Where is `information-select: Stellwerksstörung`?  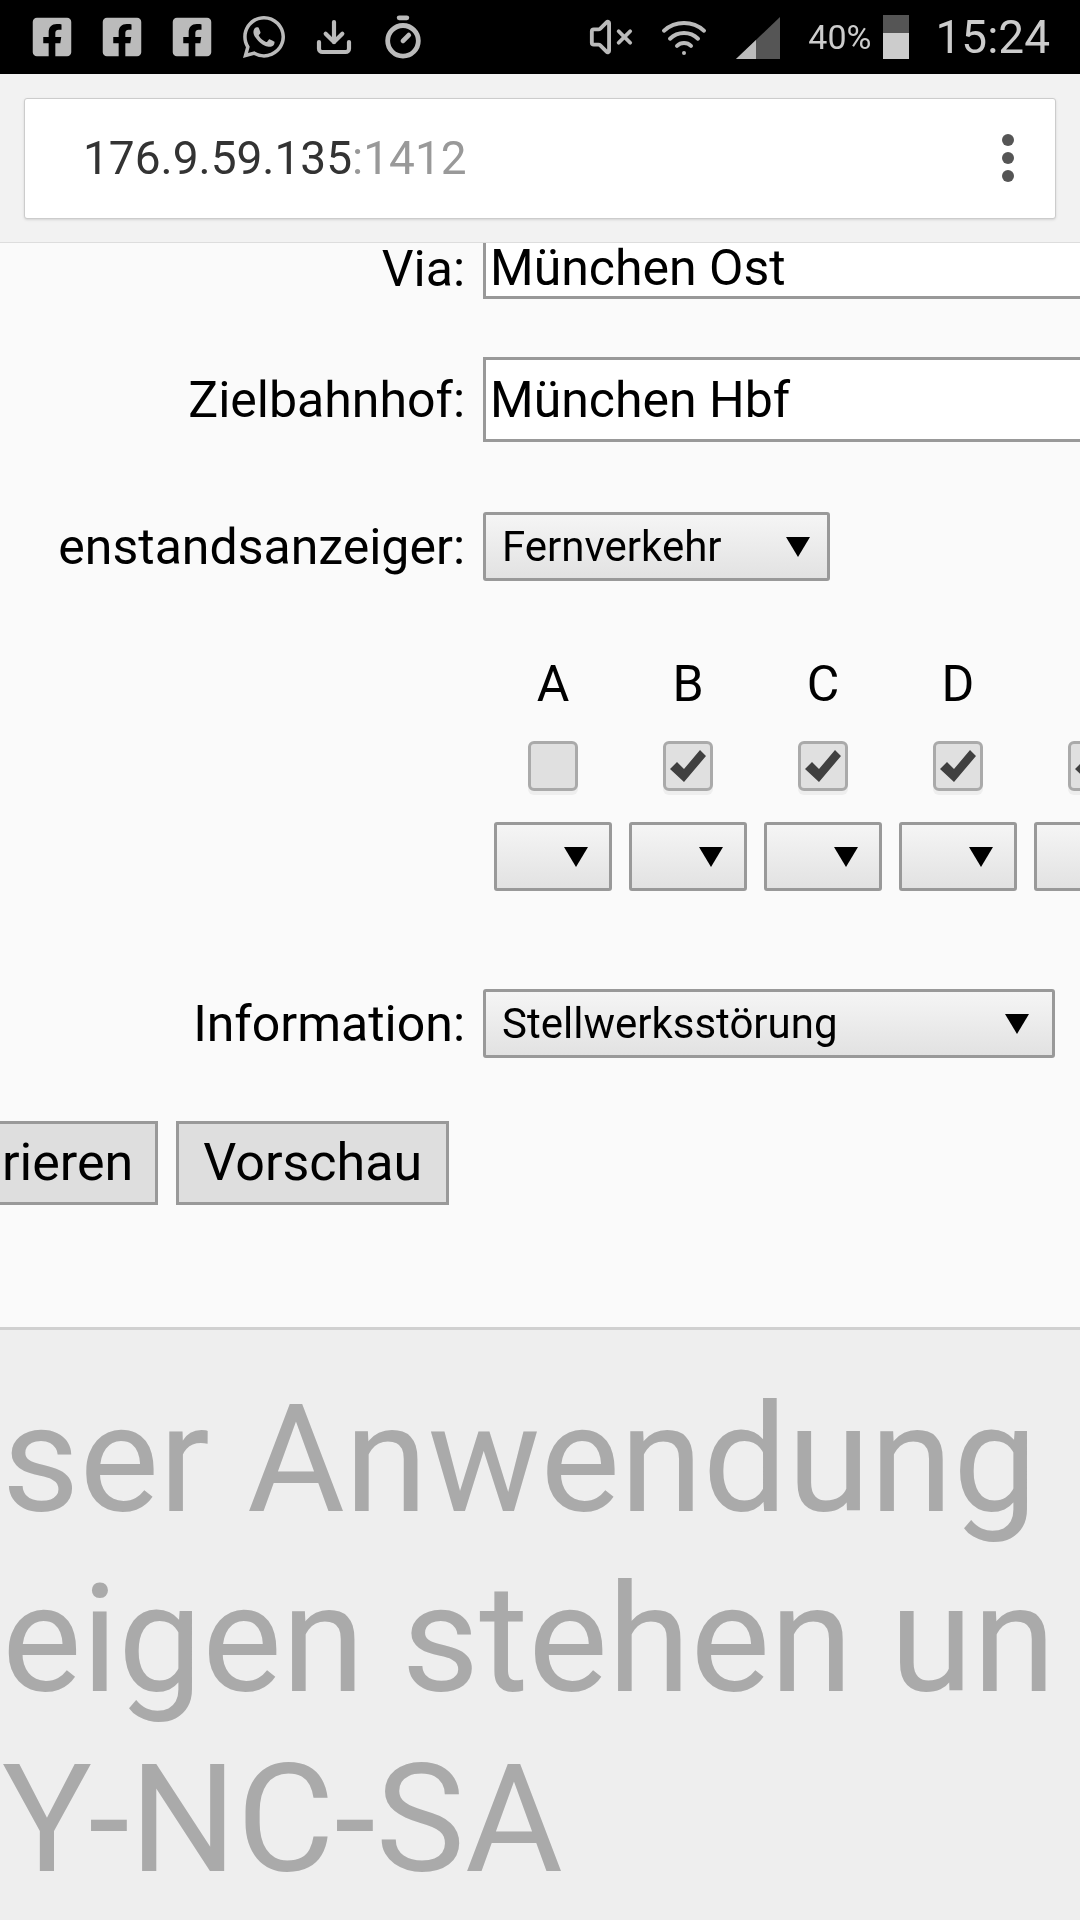 information-select: Stellwerksstörung is located at coordinates (769, 1023).